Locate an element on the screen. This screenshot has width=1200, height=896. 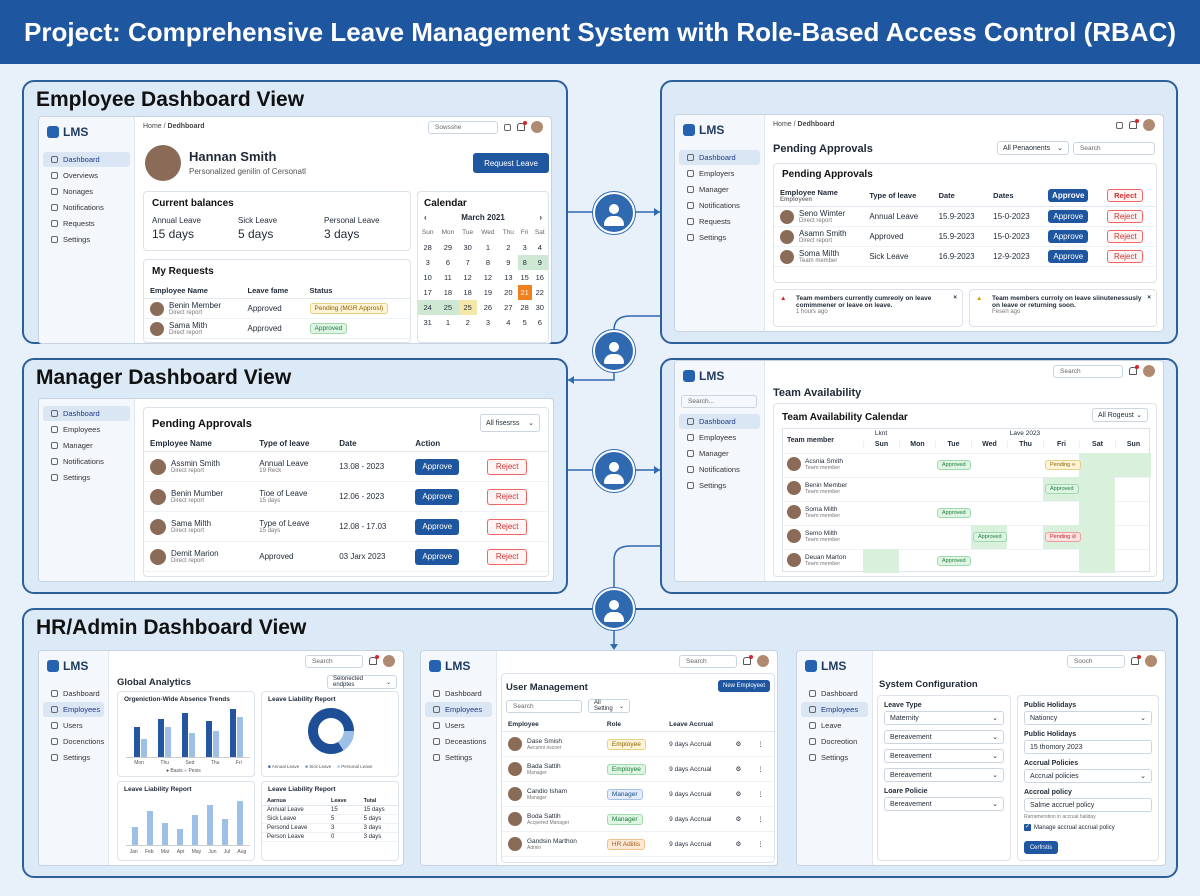
manager-role-icon is located at coordinates (614, 471).